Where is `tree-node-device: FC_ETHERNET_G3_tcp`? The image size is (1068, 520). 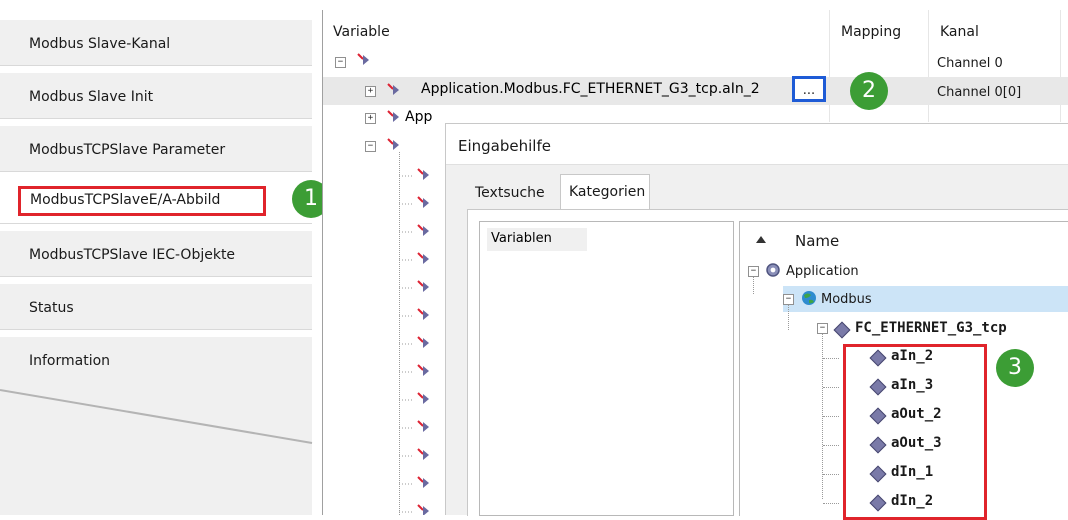 tree-node-device: FC_ETHERNET_G3_tcp is located at coordinates (931, 328).